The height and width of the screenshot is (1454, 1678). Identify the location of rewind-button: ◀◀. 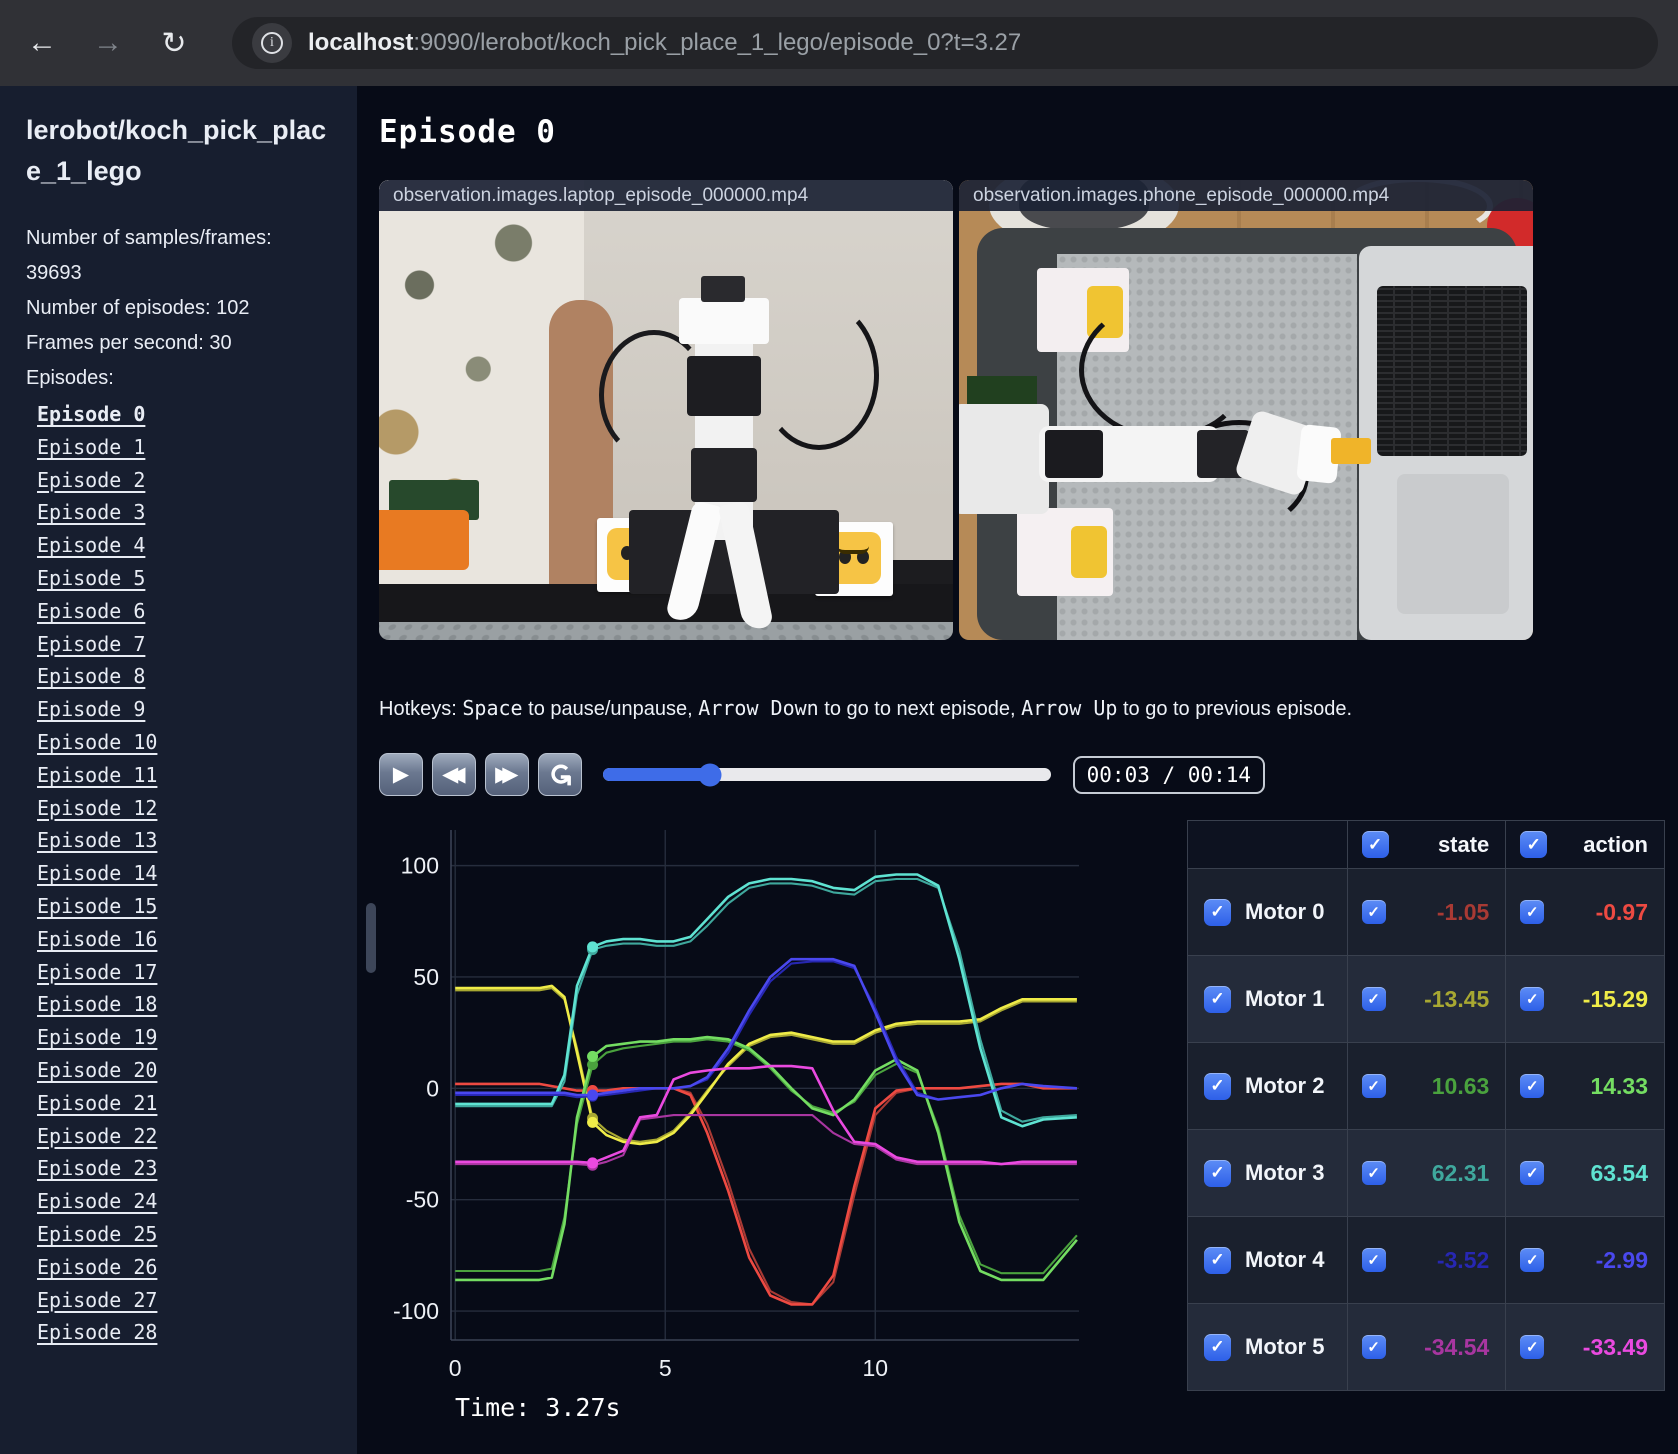
(453, 774).